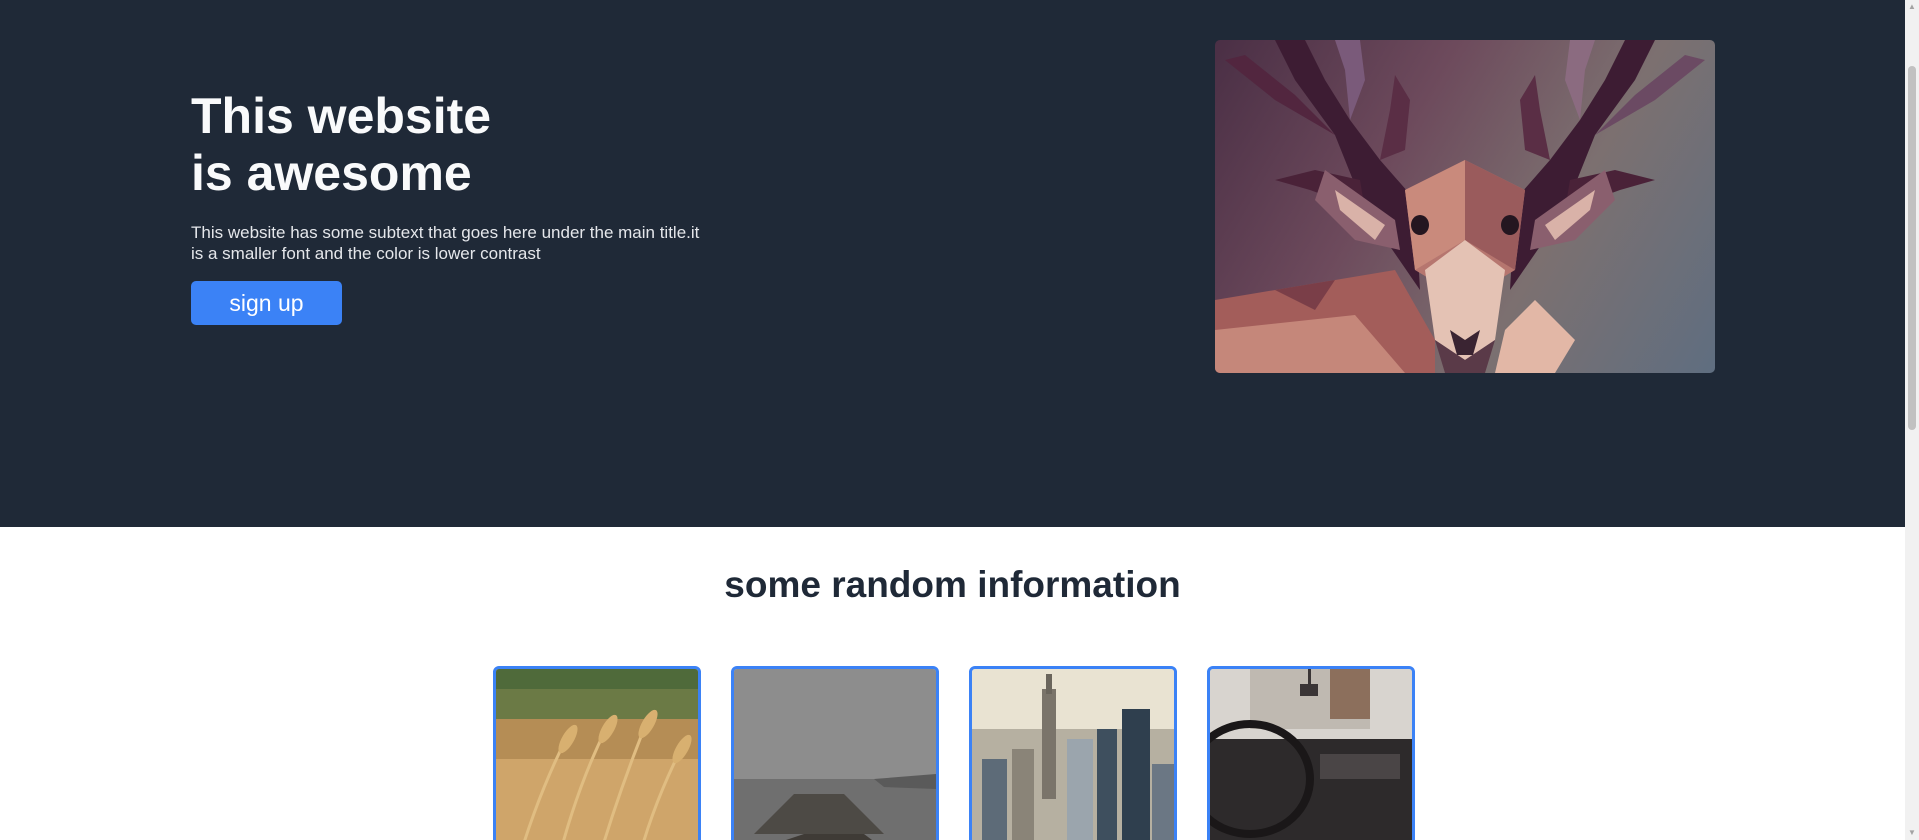  I want to click on wheat-field-icon, so click(597, 754).